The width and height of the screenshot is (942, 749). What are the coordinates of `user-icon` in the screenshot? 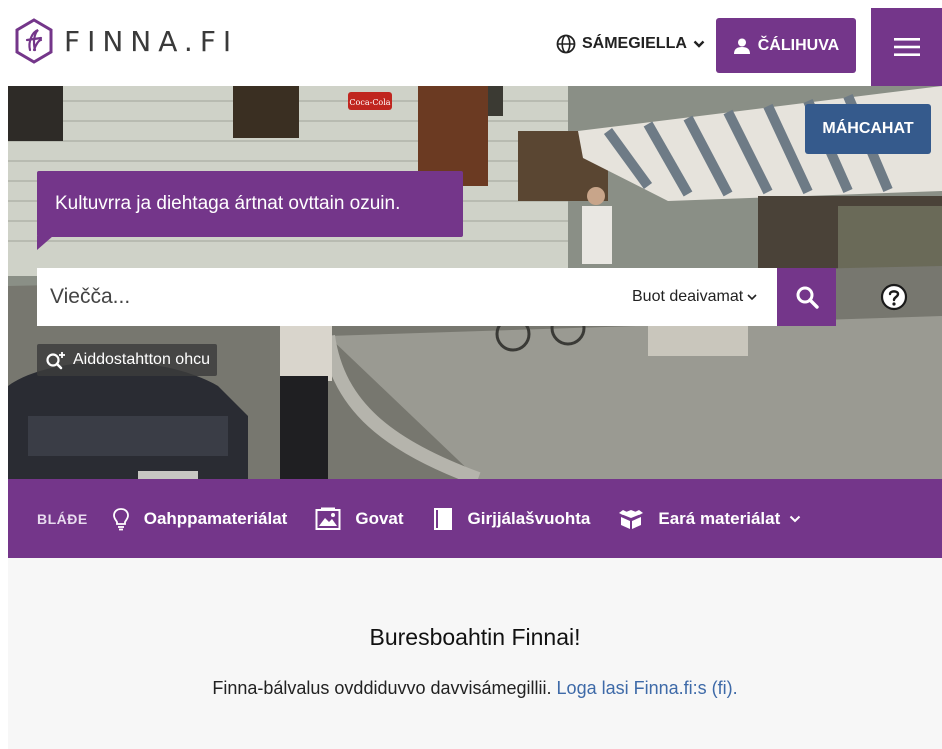 It's located at (741, 46).